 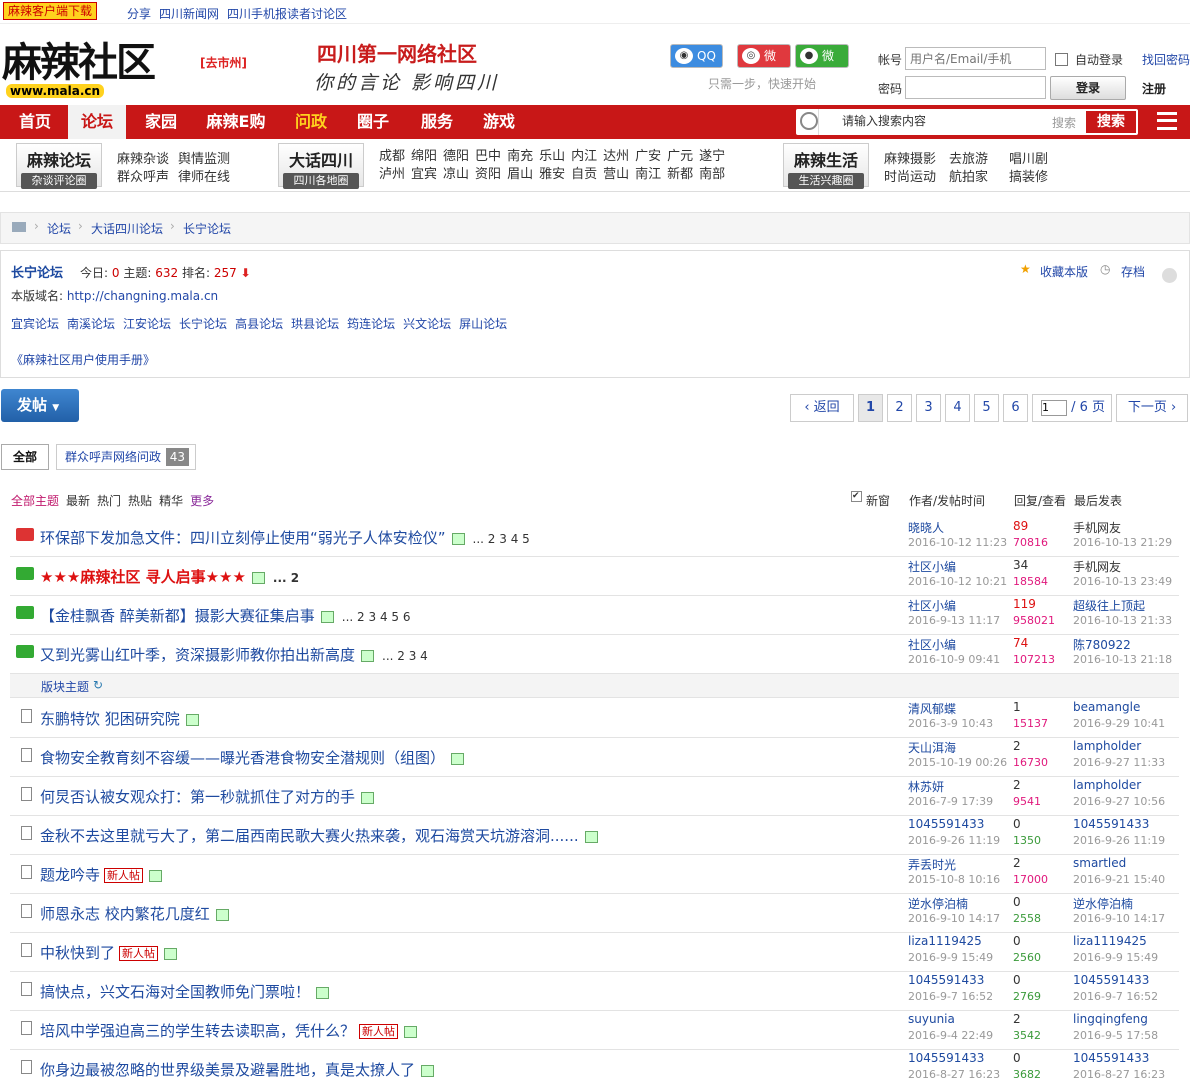 What do you see at coordinates (1152, 408) in the screenshot?
I see `next-page-button: 下一页 ›` at bounding box center [1152, 408].